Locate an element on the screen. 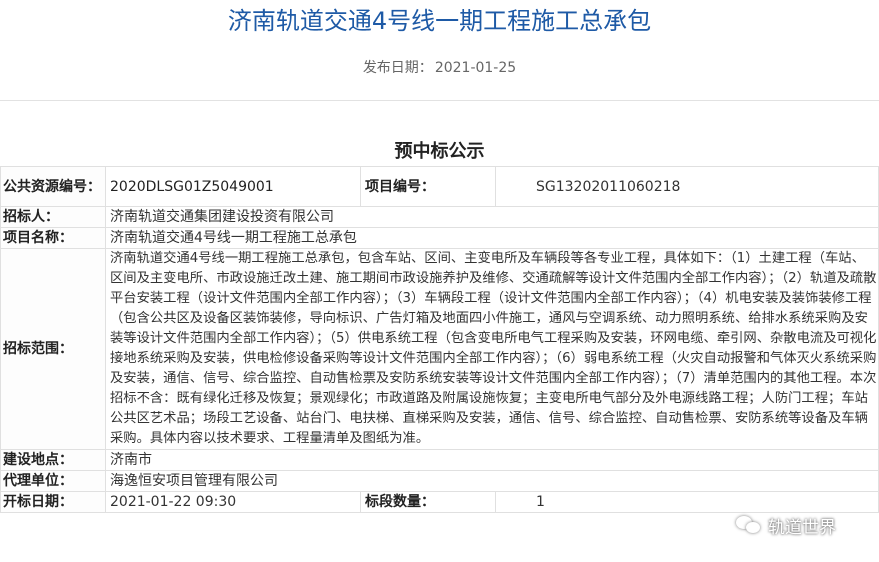 Image resolution: width=879 pixels, height=562 pixels. watermark: 轨道世界 is located at coordinates (786, 525).